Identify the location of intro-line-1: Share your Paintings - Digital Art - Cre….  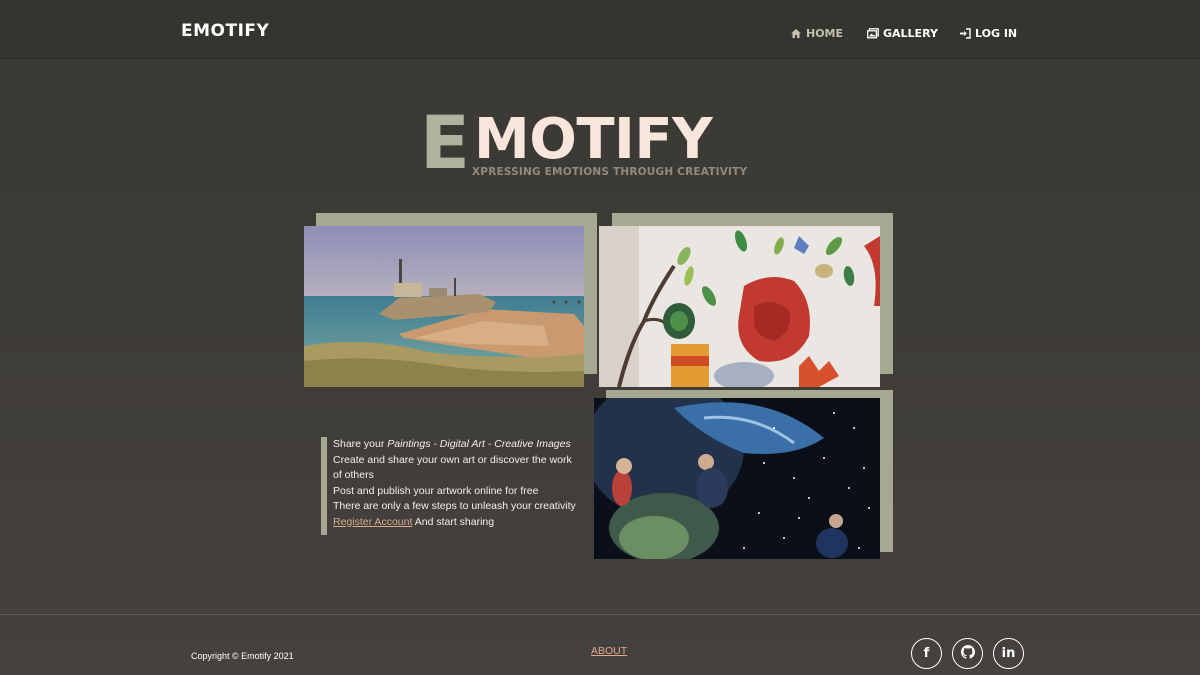
(458, 445).